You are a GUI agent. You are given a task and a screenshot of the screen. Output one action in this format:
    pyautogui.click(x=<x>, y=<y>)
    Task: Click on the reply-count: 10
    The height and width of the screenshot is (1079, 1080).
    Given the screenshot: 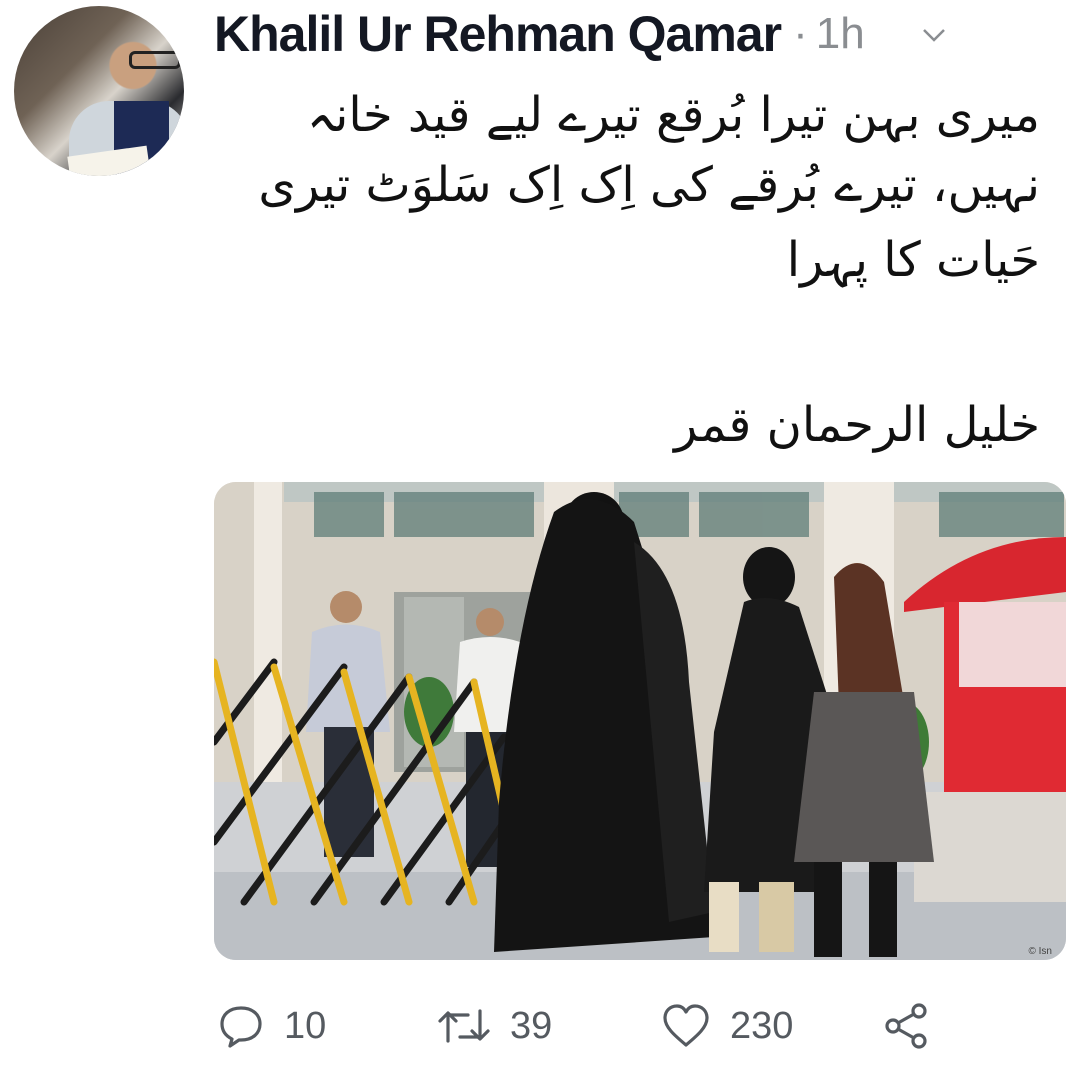 What is the action you would take?
    pyautogui.click(x=305, y=1025)
    